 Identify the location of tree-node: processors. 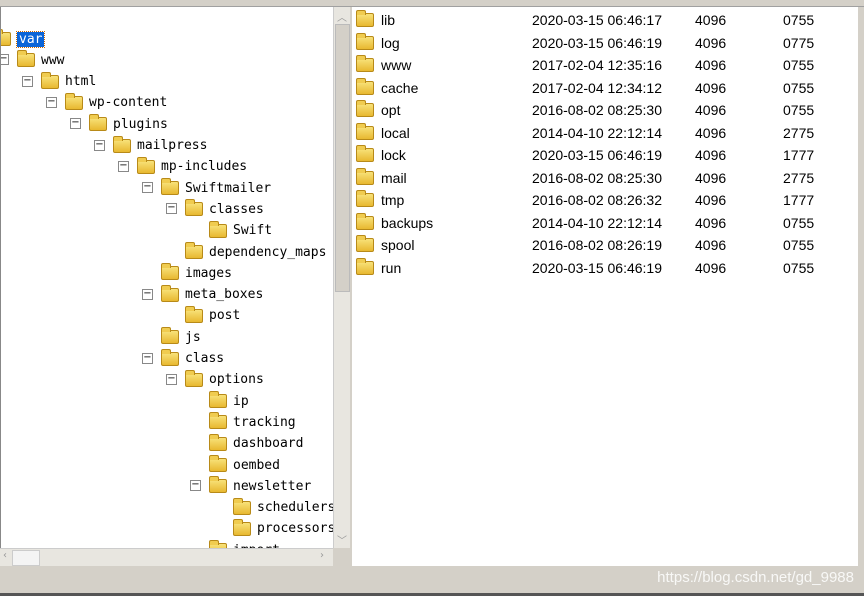
(283, 528).